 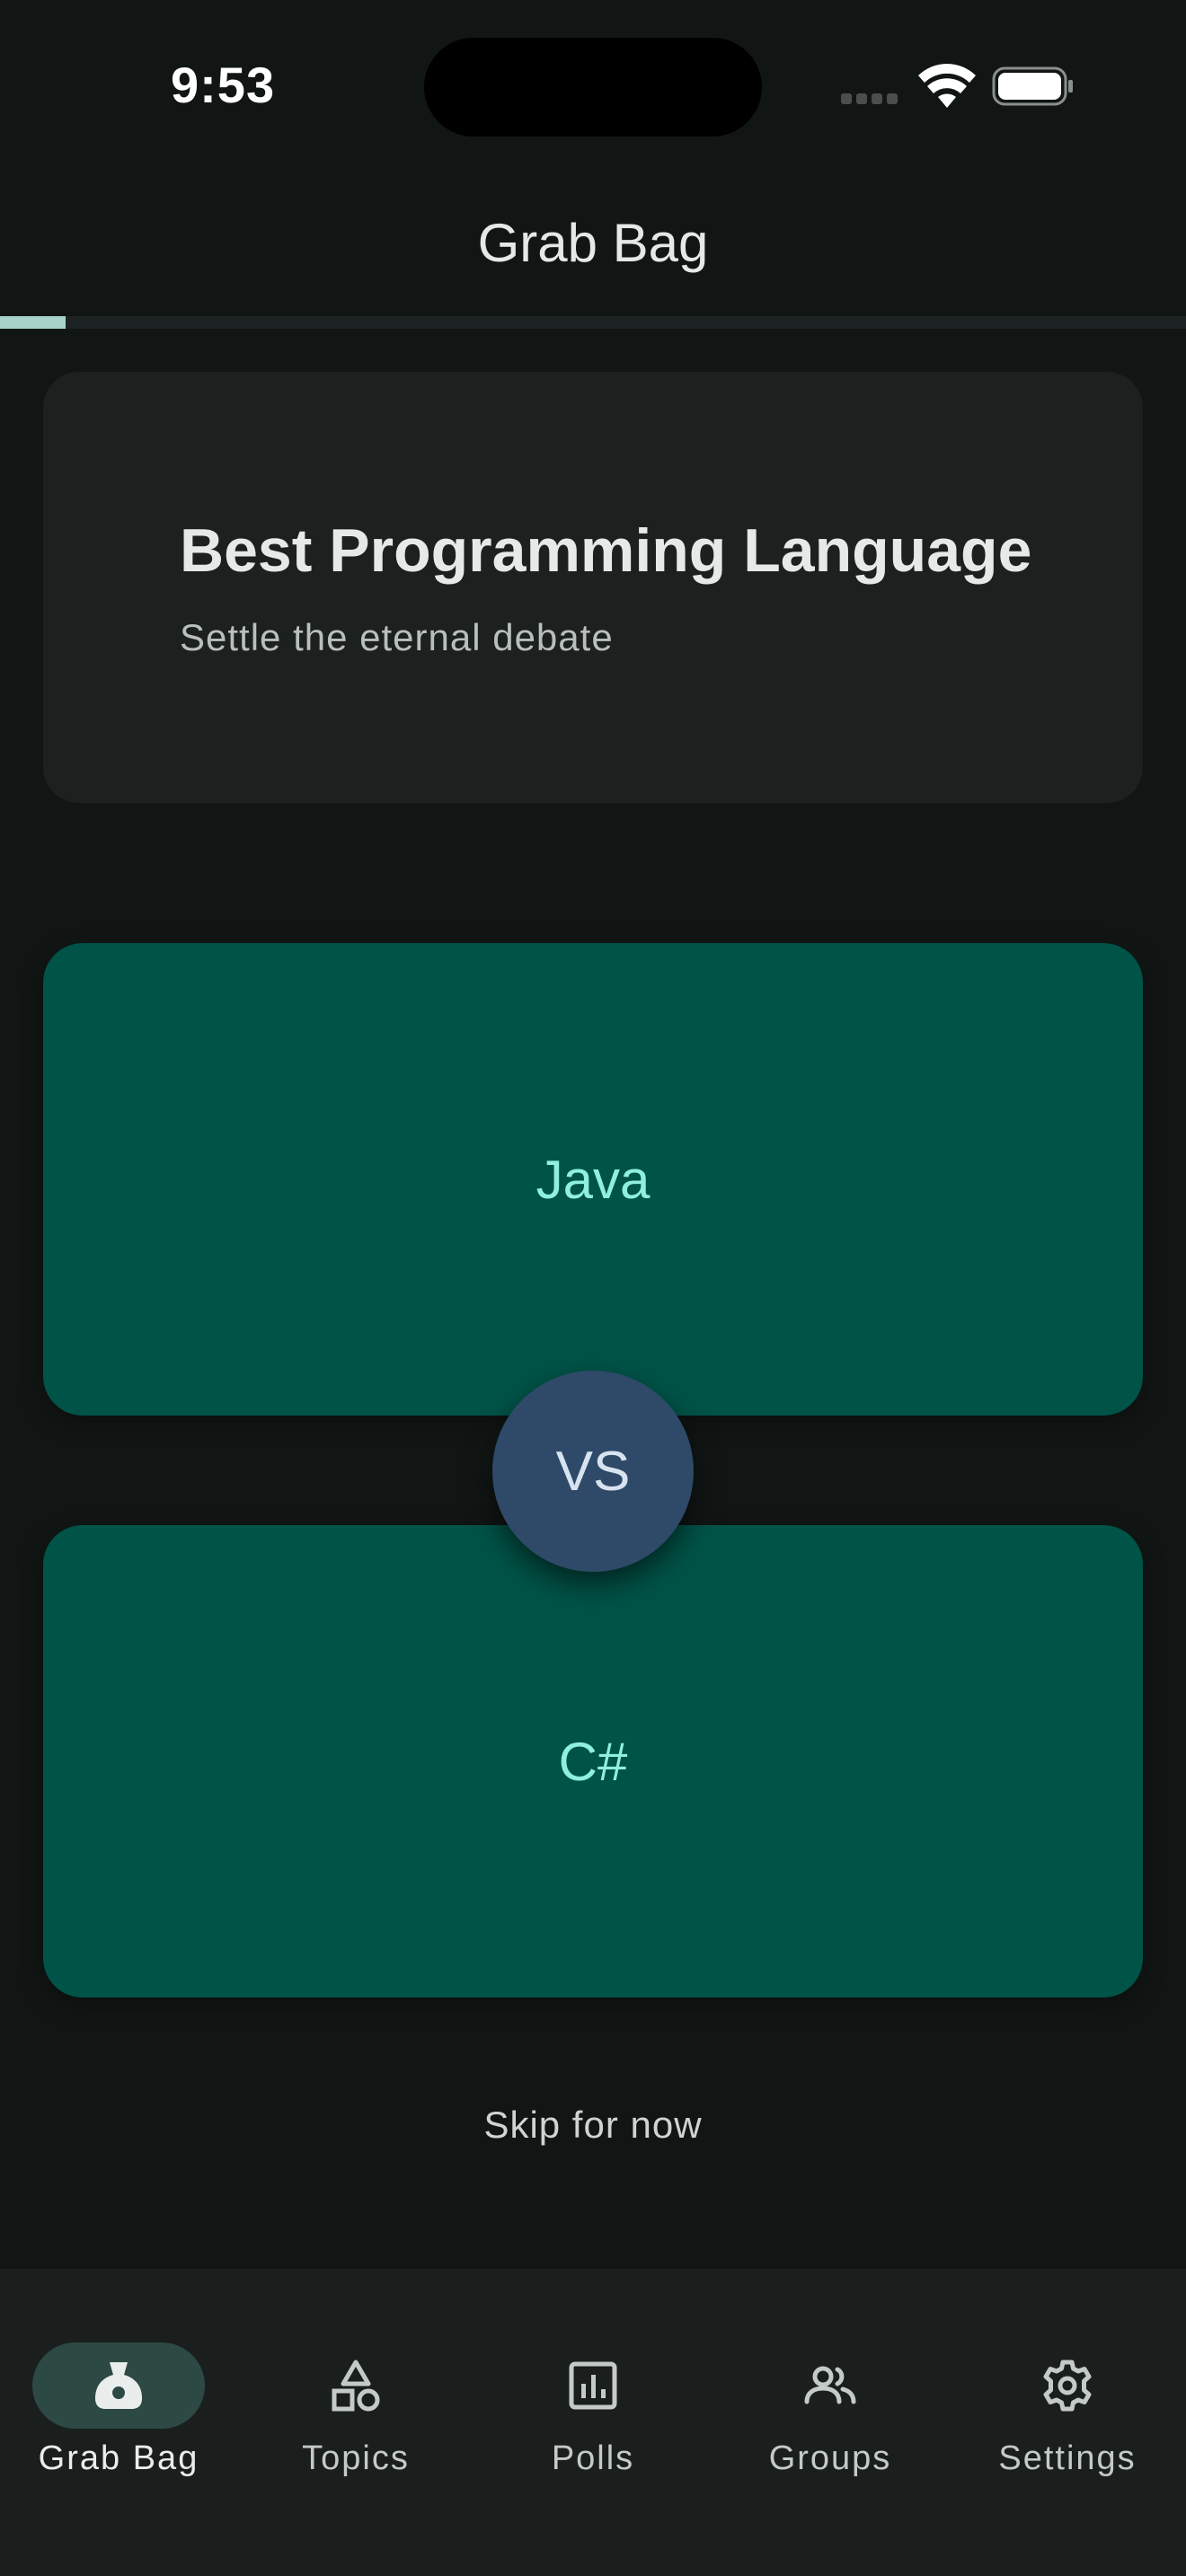 What do you see at coordinates (830, 2458) in the screenshot?
I see `nav-label: Groups` at bounding box center [830, 2458].